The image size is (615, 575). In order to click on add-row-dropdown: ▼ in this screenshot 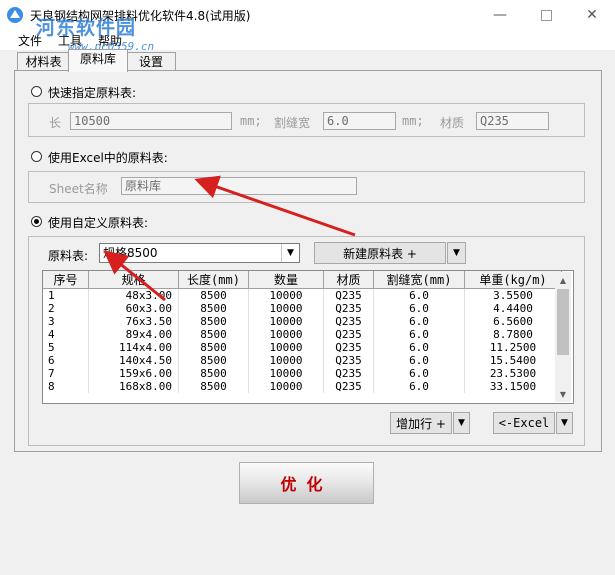, I will do `click(461, 423)`.